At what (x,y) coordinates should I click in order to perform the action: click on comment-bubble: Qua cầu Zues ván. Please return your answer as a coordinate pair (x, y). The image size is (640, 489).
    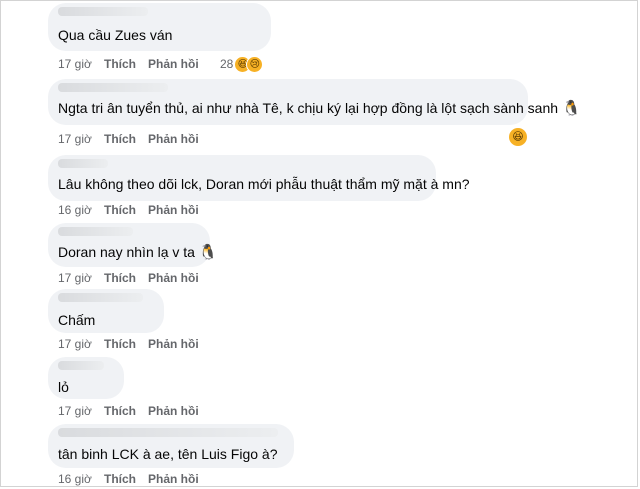
    Looking at the image, I should click on (159, 27).